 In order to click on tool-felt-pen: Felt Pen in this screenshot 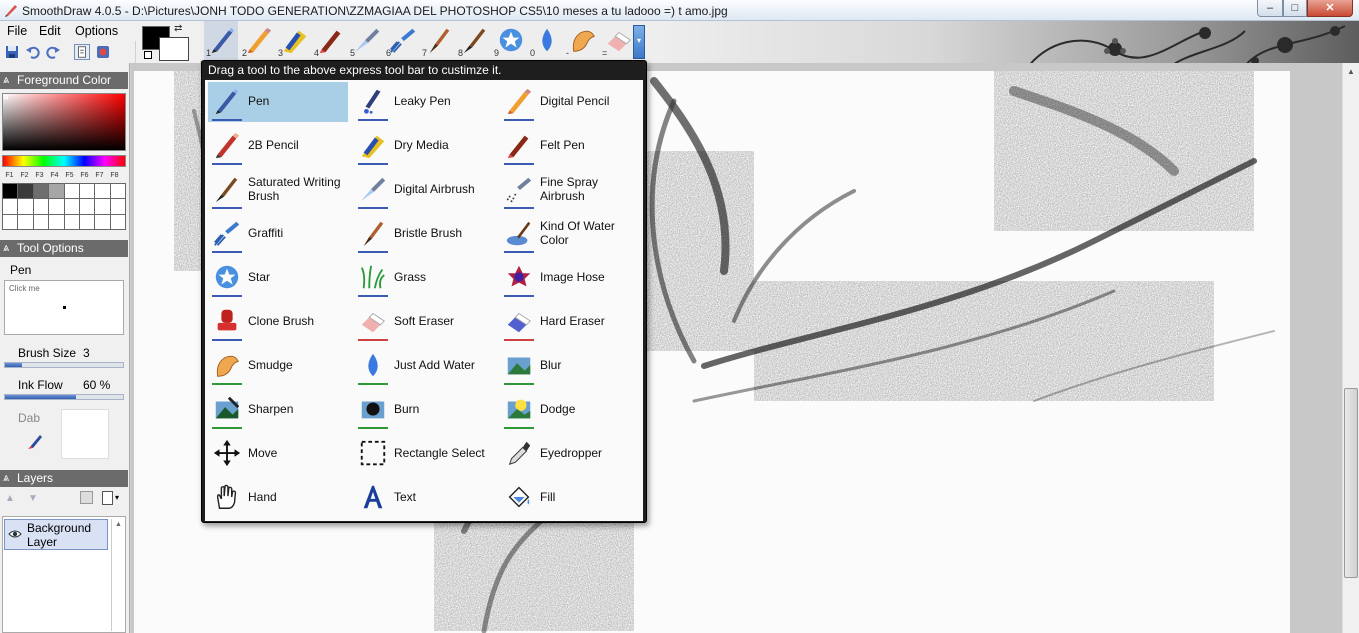, I will do `click(570, 146)`.